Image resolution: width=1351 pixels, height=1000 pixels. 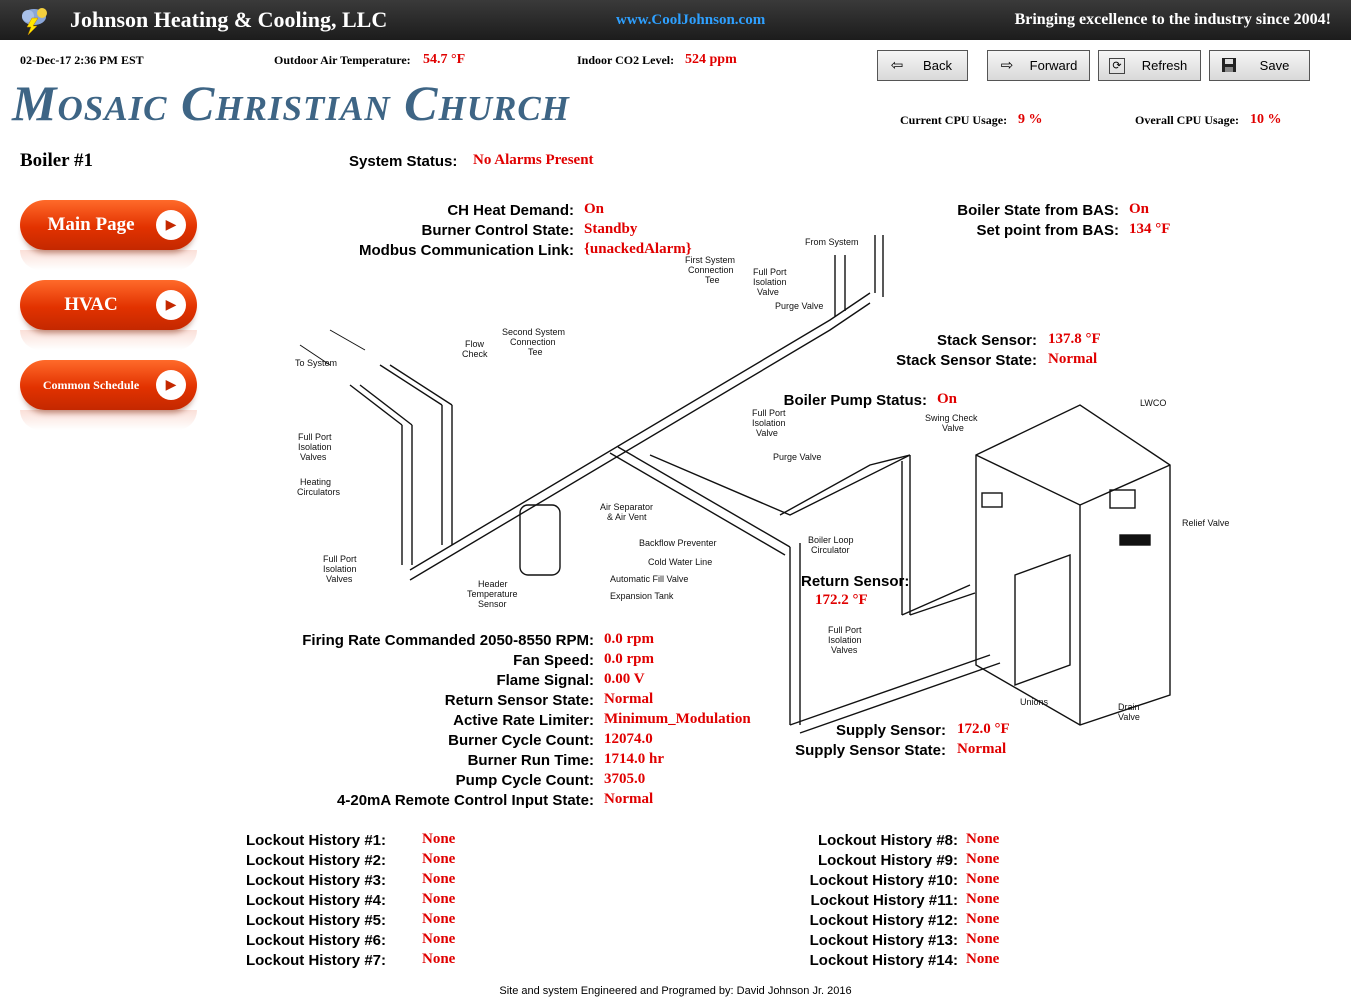 I want to click on detail-row-value: 0.00 V, so click(x=624, y=679).